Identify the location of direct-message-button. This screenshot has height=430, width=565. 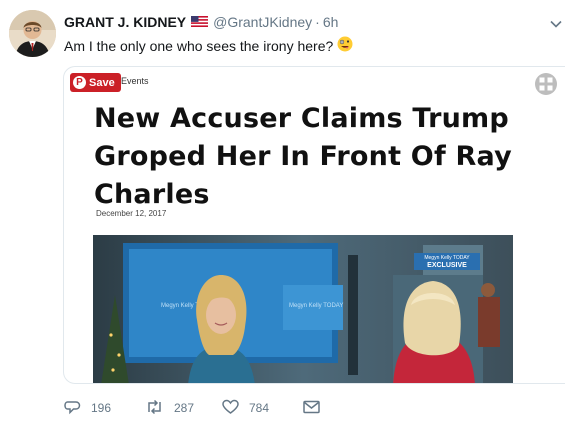
(311, 408).